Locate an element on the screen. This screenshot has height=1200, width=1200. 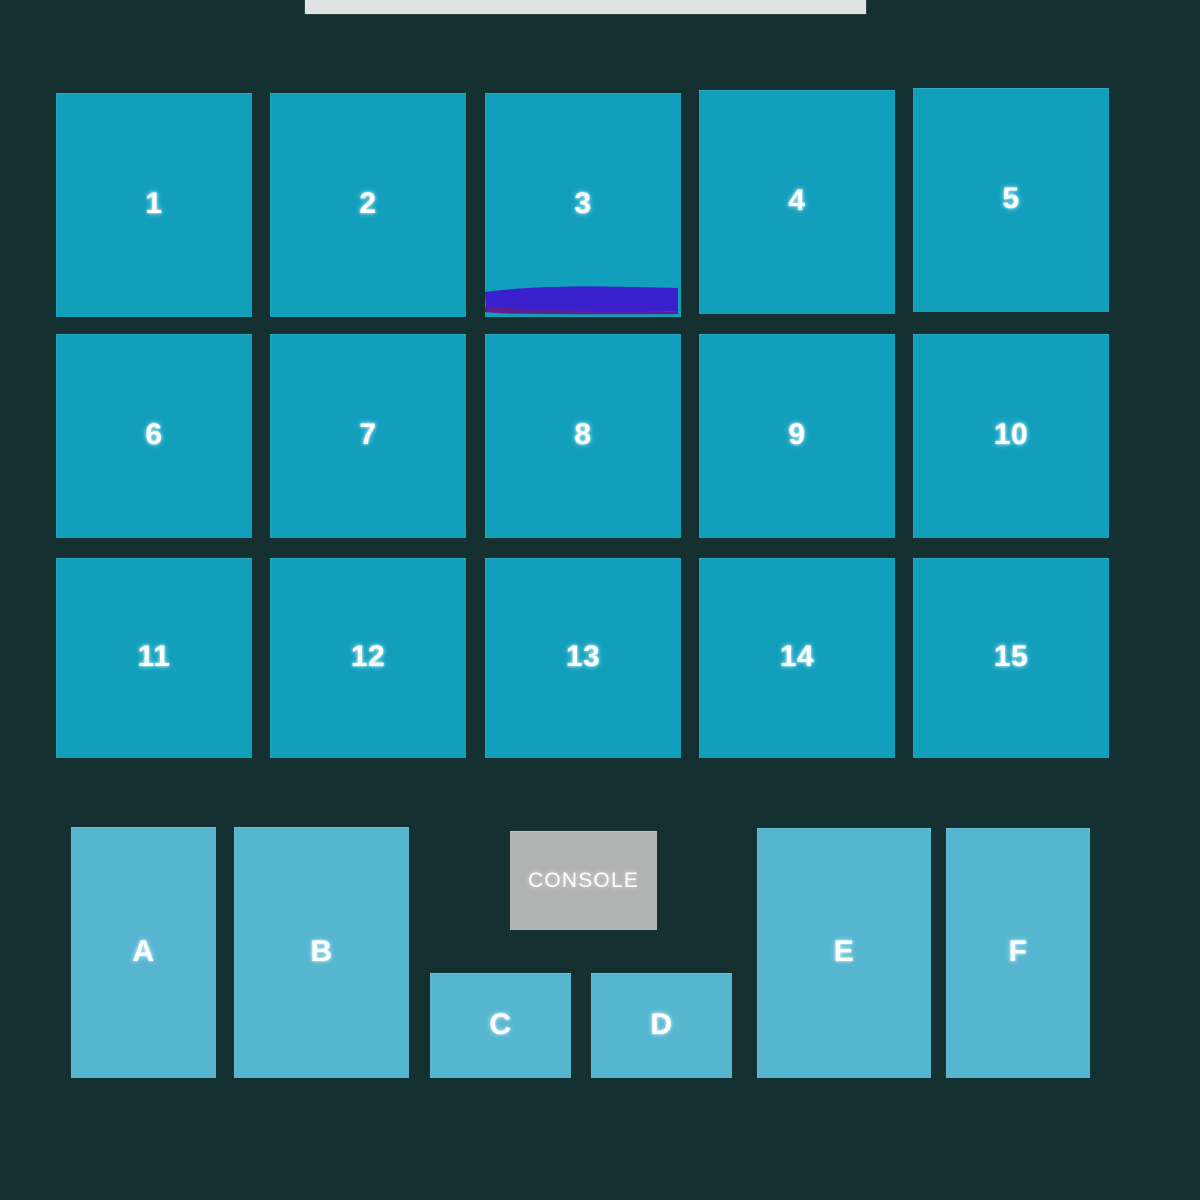
section-label: E is located at coordinates (844, 951).